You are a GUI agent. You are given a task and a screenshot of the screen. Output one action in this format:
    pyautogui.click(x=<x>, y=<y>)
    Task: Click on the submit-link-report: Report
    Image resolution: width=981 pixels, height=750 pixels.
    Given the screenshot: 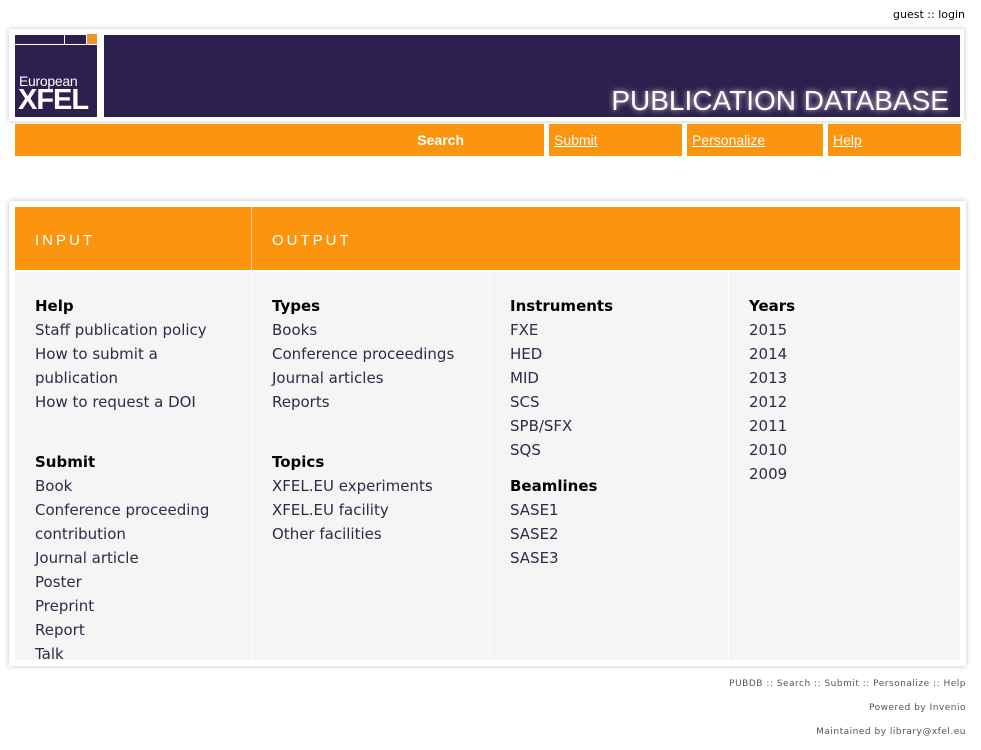 What is the action you would take?
    pyautogui.click(x=140, y=630)
    